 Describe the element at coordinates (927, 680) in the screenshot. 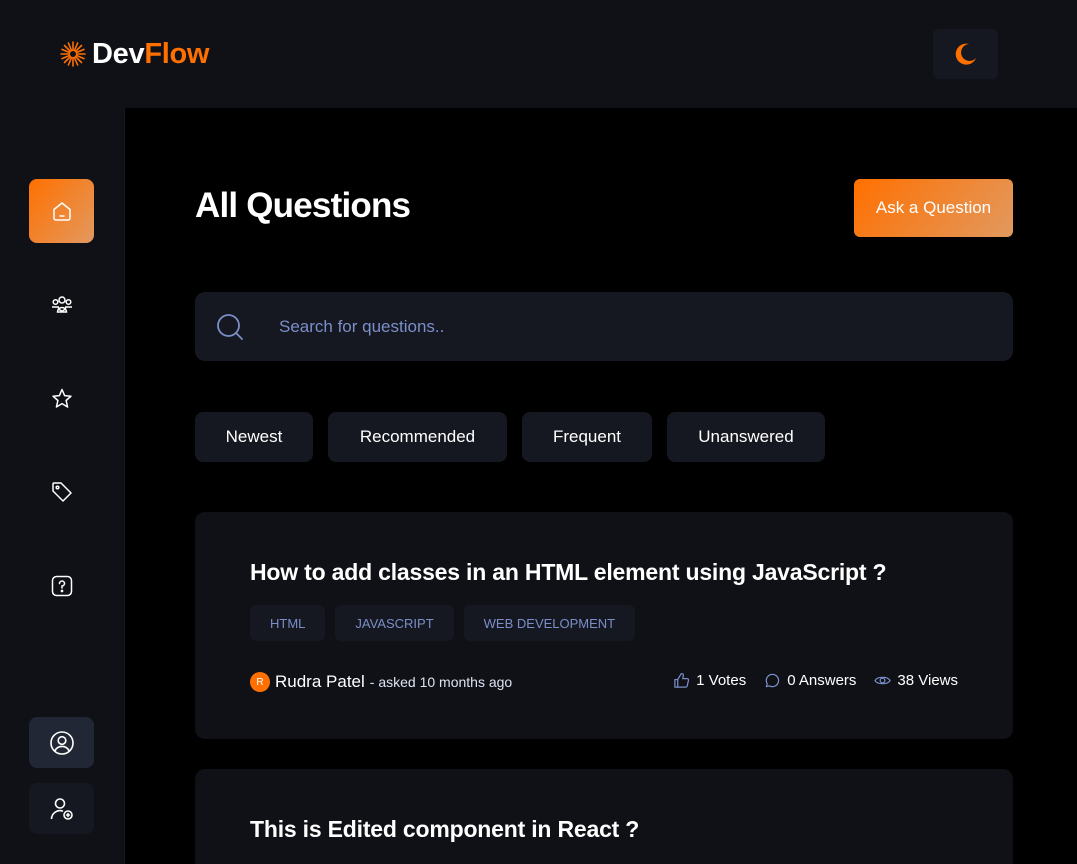

I see `views-count: 38 Views` at that location.